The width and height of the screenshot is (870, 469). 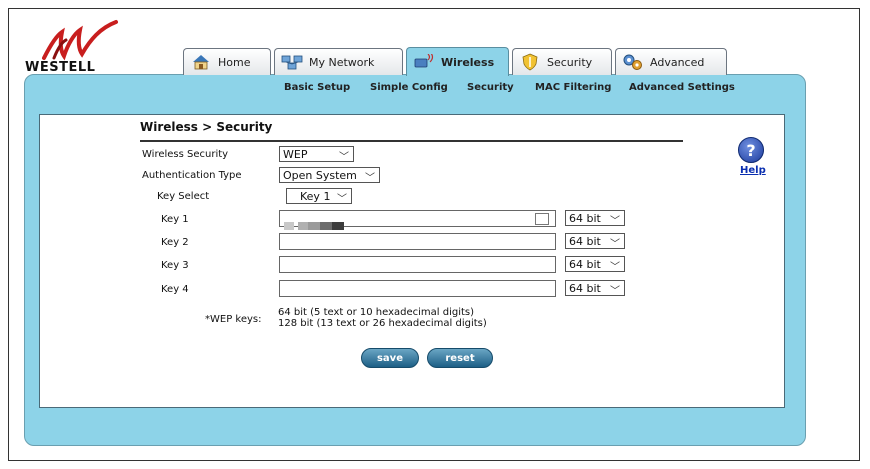 What do you see at coordinates (490, 87) in the screenshot?
I see `subnav-security: Security` at bounding box center [490, 87].